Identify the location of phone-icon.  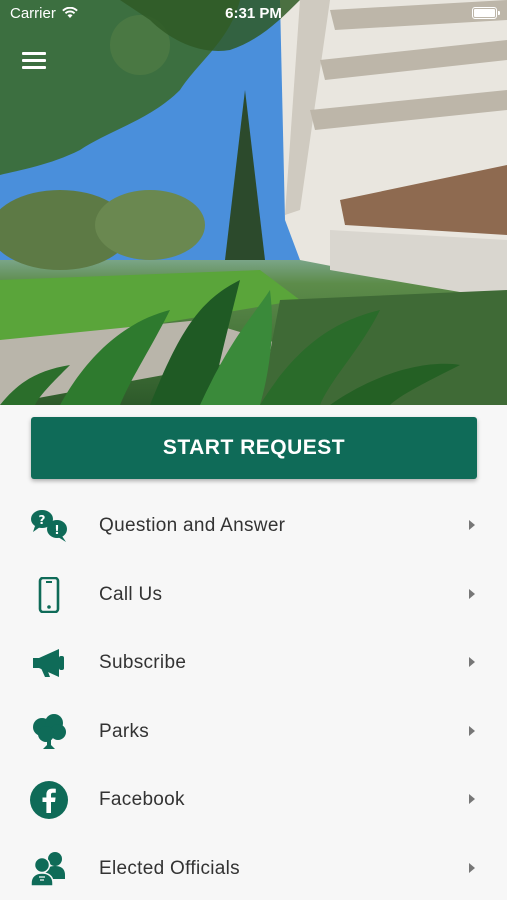
(49, 595).